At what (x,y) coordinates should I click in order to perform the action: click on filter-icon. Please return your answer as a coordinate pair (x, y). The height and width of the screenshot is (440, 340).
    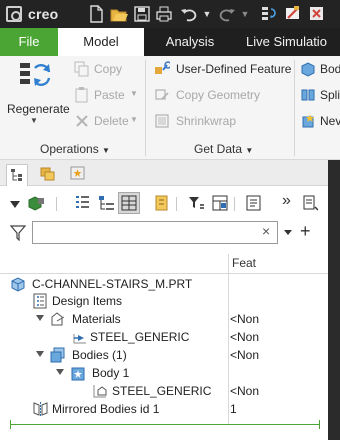
    Looking at the image, I should click on (18, 233).